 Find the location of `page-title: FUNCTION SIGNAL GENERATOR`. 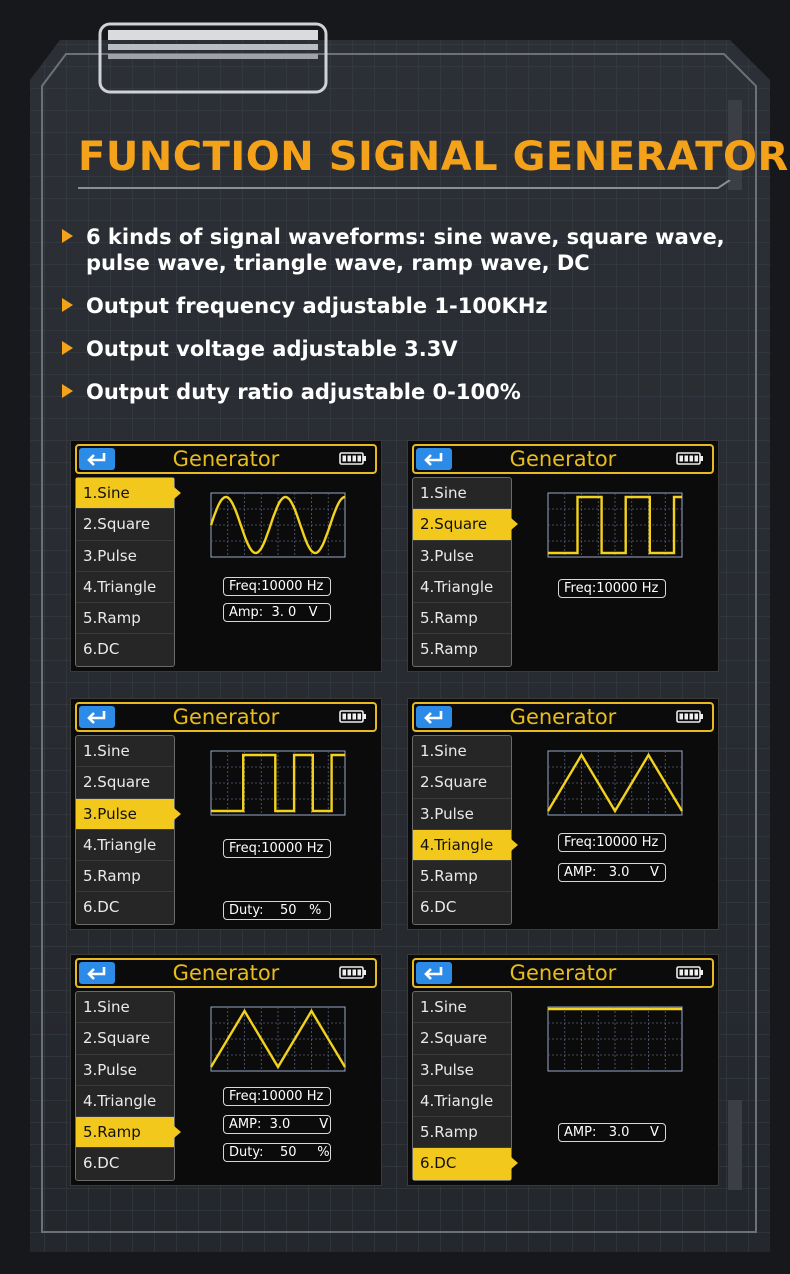

page-title: FUNCTION SIGNAL GENERATOR is located at coordinates (433, 157).